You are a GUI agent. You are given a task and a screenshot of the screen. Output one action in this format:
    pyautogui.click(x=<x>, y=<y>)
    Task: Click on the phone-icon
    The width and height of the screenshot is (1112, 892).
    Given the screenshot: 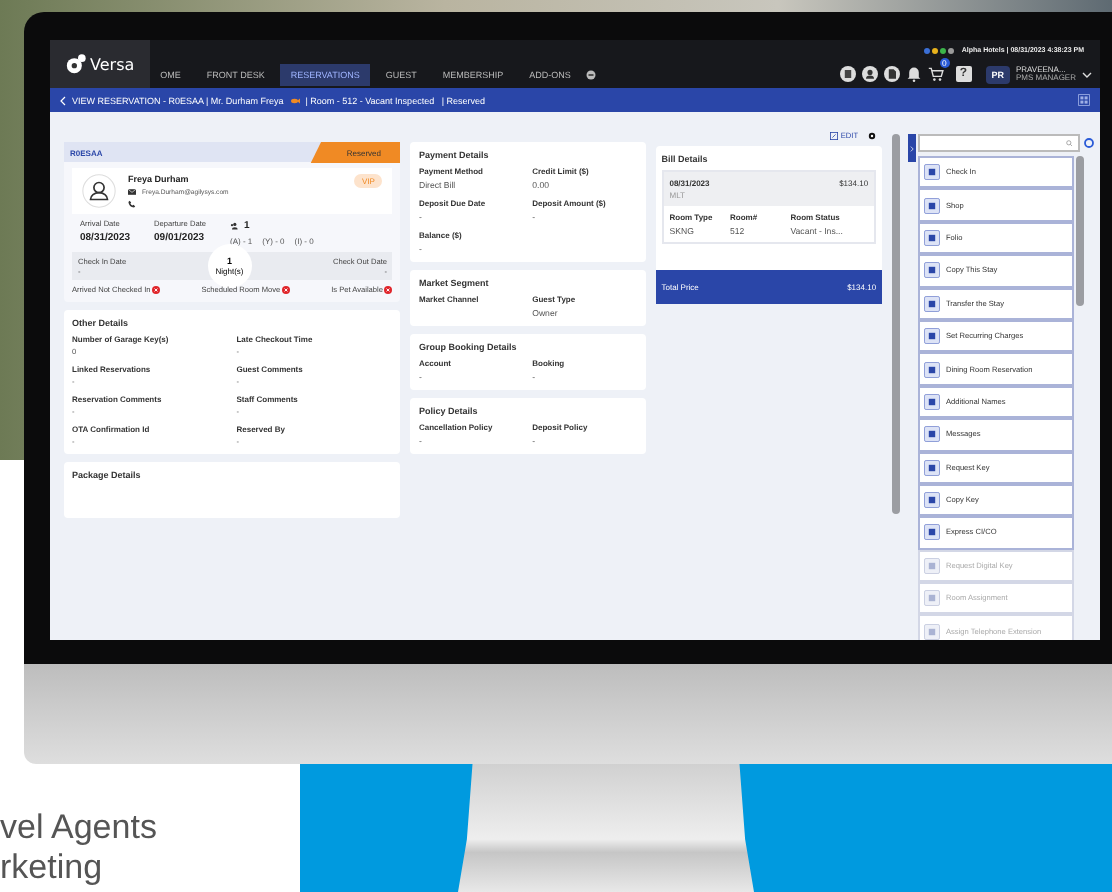 What is the action you would take?
    pyautogui.click(x=132, y=204)
    